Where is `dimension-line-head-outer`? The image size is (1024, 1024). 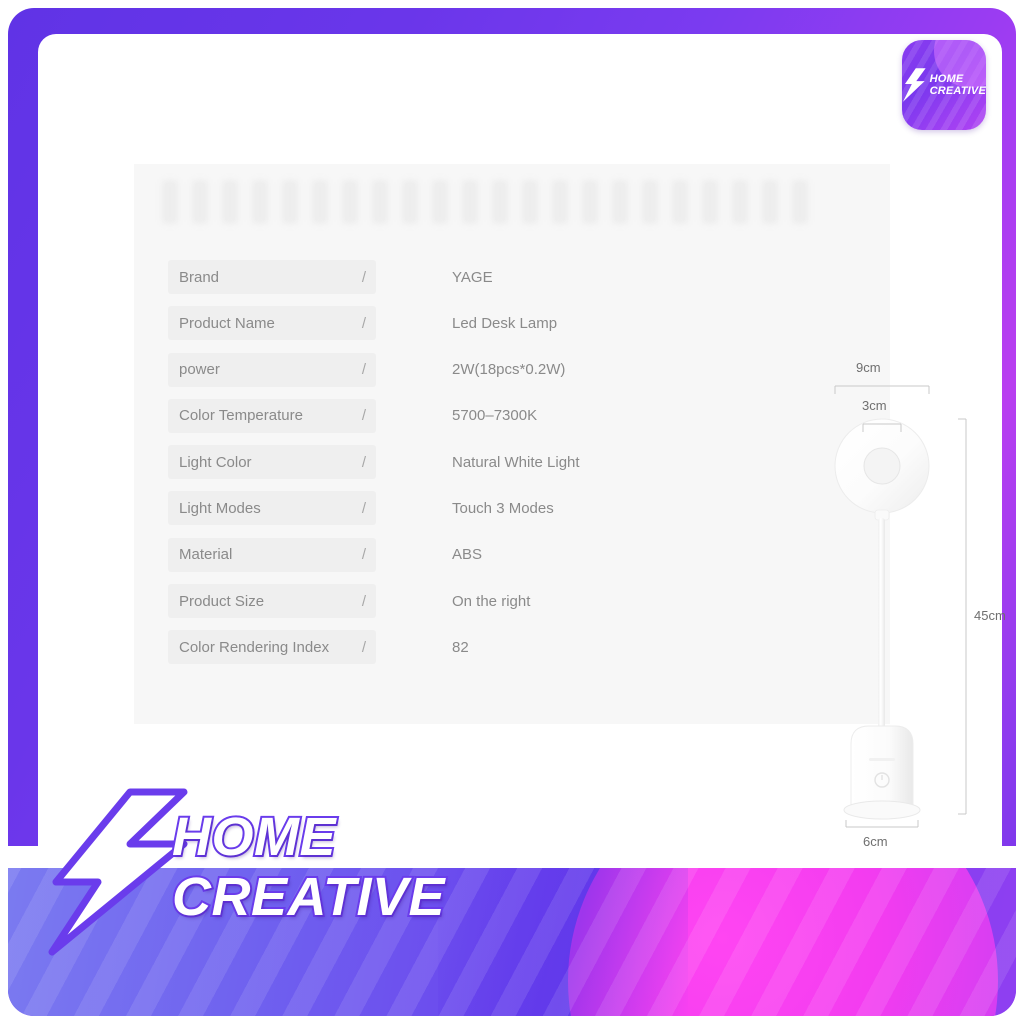 dimension-line-head-outer is located at coordinates (882, 389).